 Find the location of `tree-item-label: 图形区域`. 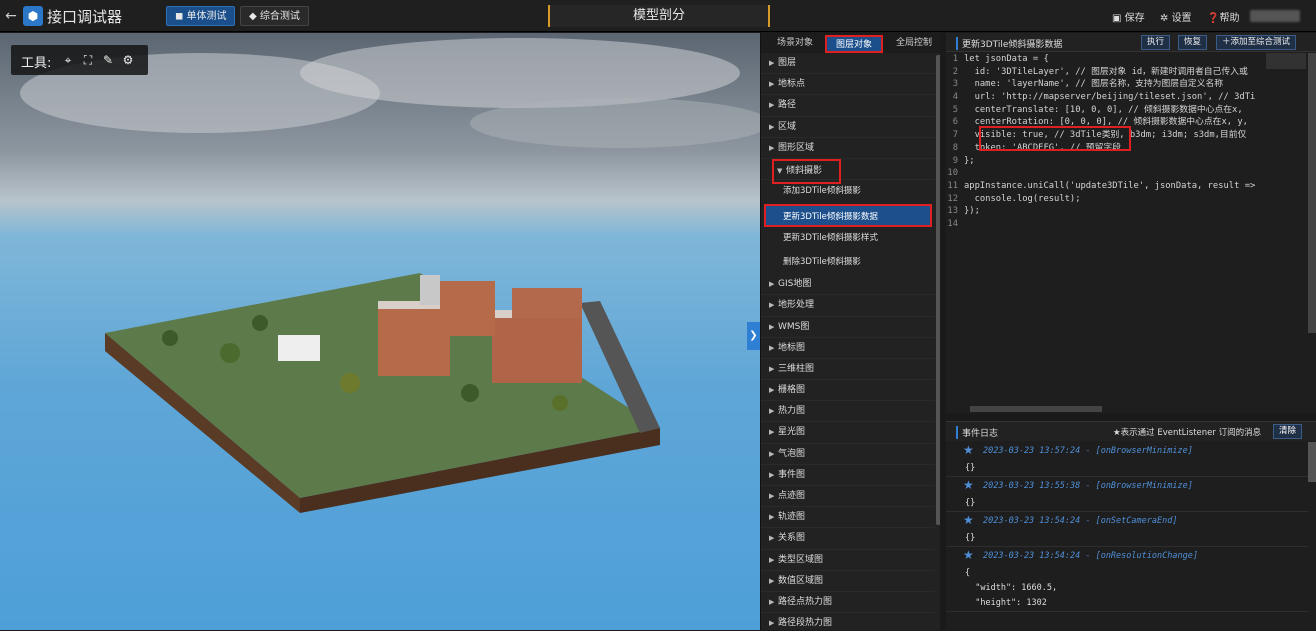

tree-item-label: 图形区域 is located at coordinates (796, 147).